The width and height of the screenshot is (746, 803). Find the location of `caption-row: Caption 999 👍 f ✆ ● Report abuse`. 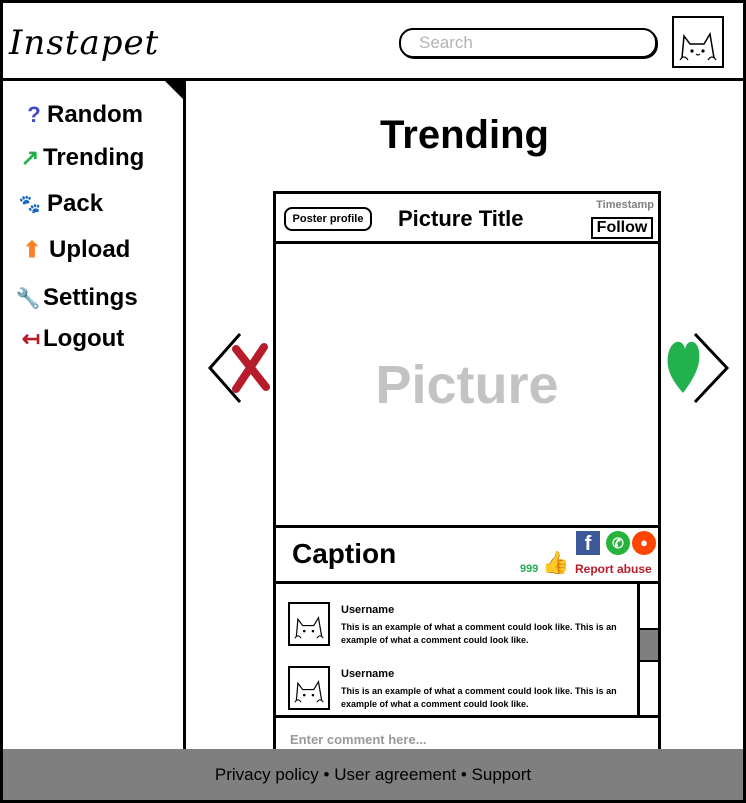

caption-row: Caption 999 👍 f ✆ ● Report abuse is located at coordinates (467, 556).